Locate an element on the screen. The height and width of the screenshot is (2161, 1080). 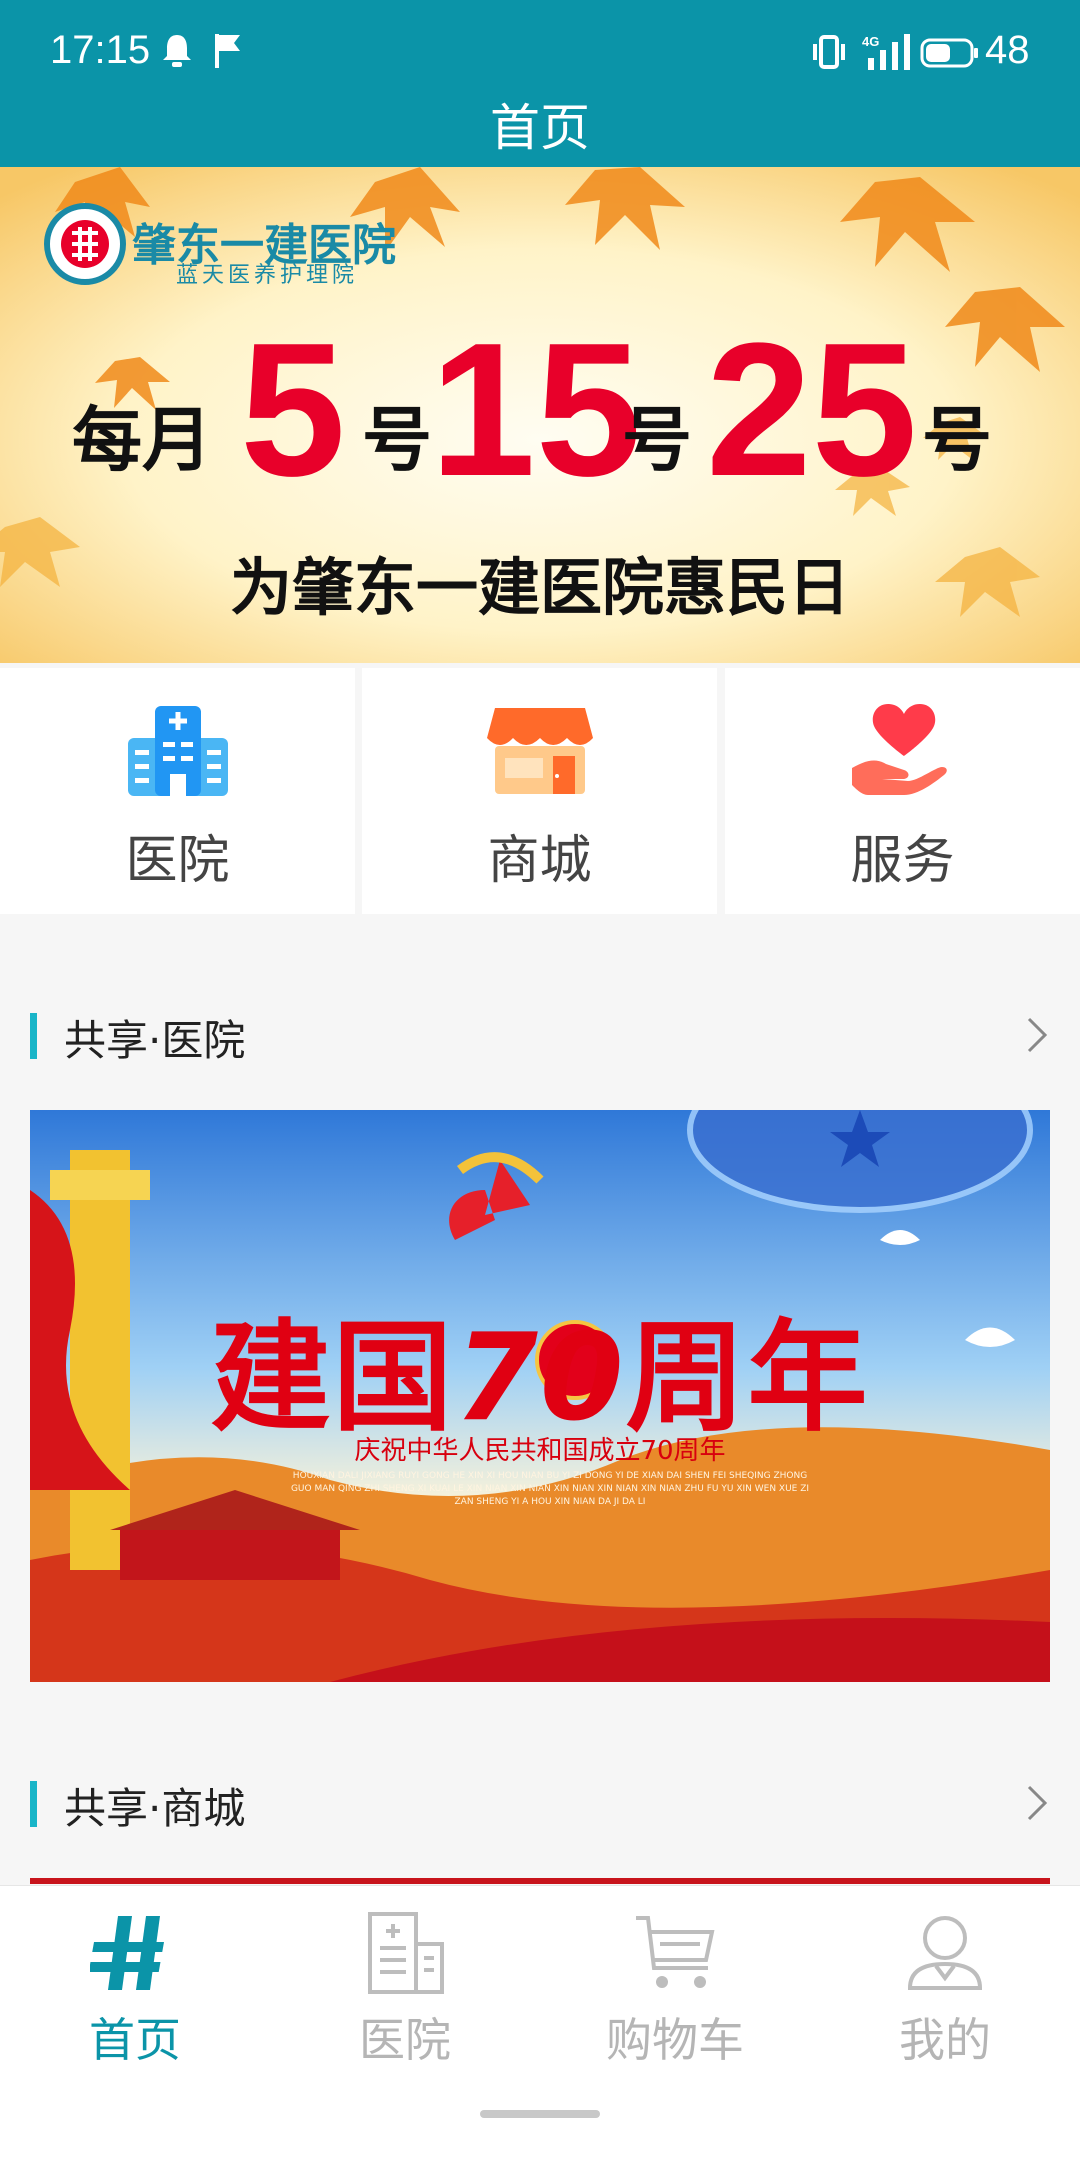
nav-label-home: 首页 is located at coordinates (135, 2040).